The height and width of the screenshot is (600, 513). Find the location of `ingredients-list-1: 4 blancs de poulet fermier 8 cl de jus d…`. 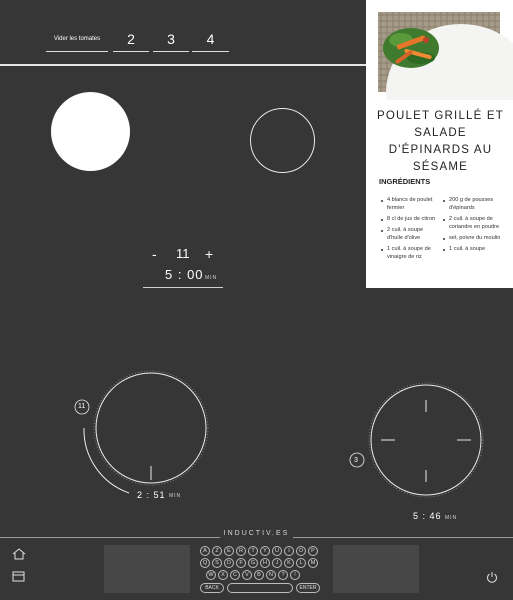

ingredients-list-1: 4 blancs de poulet fermier 8 cl de jus d… is located at coordinates (410, 231).